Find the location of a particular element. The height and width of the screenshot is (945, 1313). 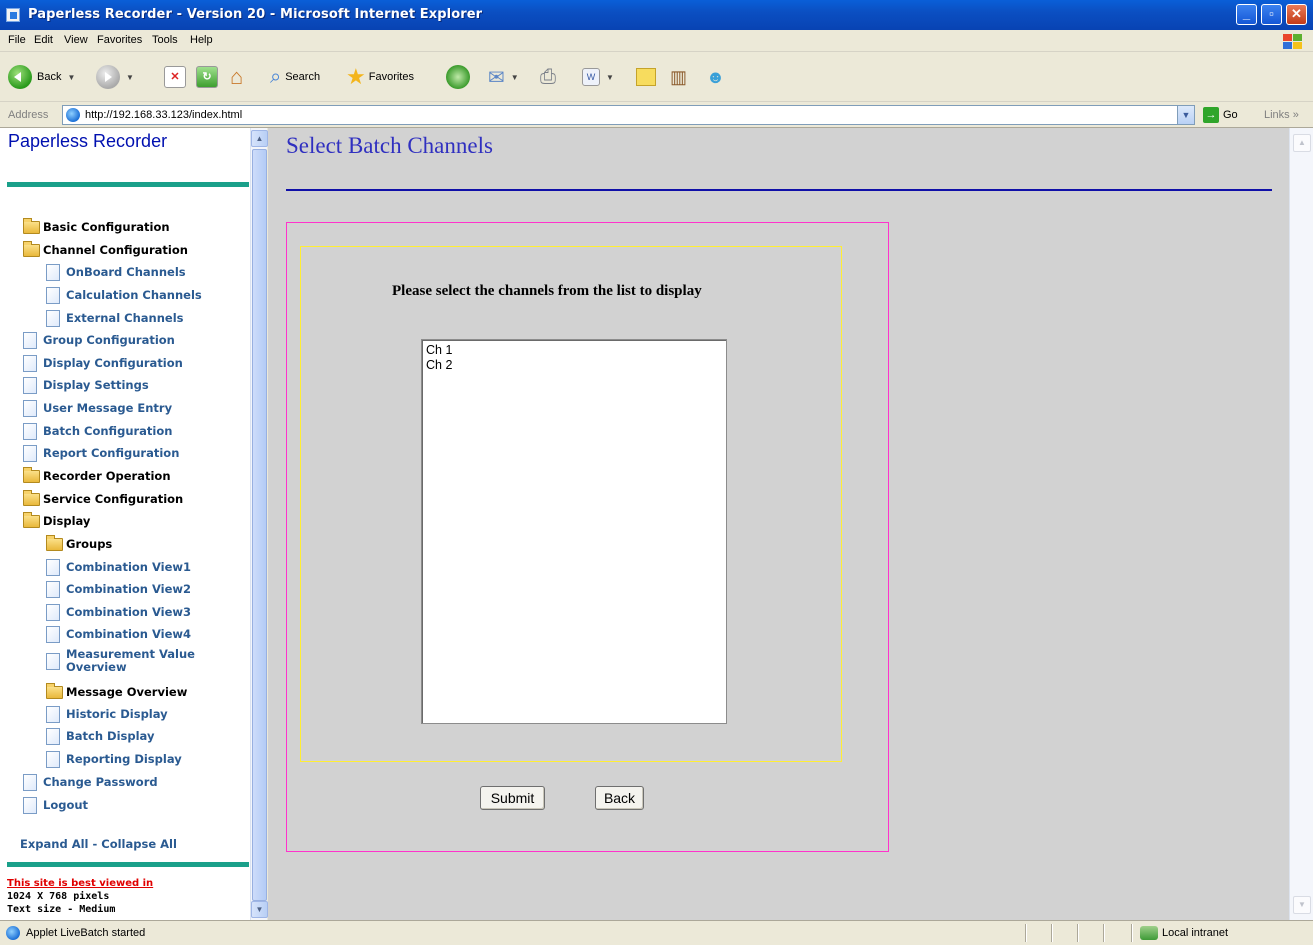

sidebar-scrollbar: ▲ ▼ is located at coordinates (259, 524).